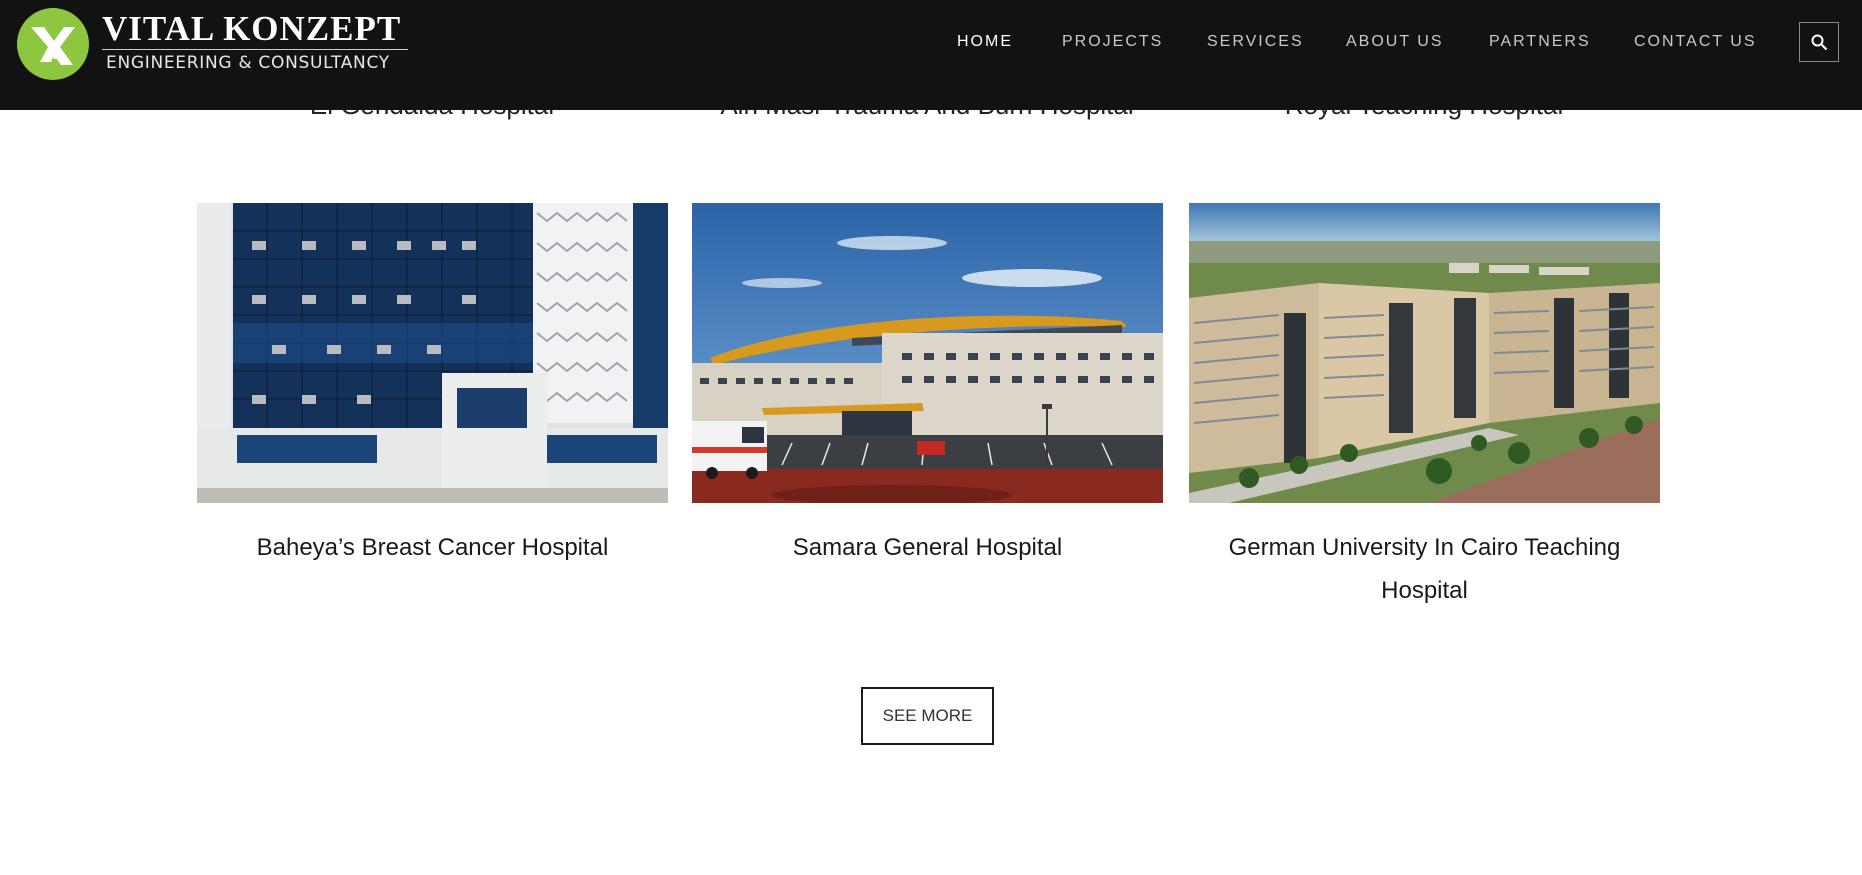  Describe the element at coordinates (1695, 42) in the screenshot. I see `nav-contact-us: CONTACT US` at that location.